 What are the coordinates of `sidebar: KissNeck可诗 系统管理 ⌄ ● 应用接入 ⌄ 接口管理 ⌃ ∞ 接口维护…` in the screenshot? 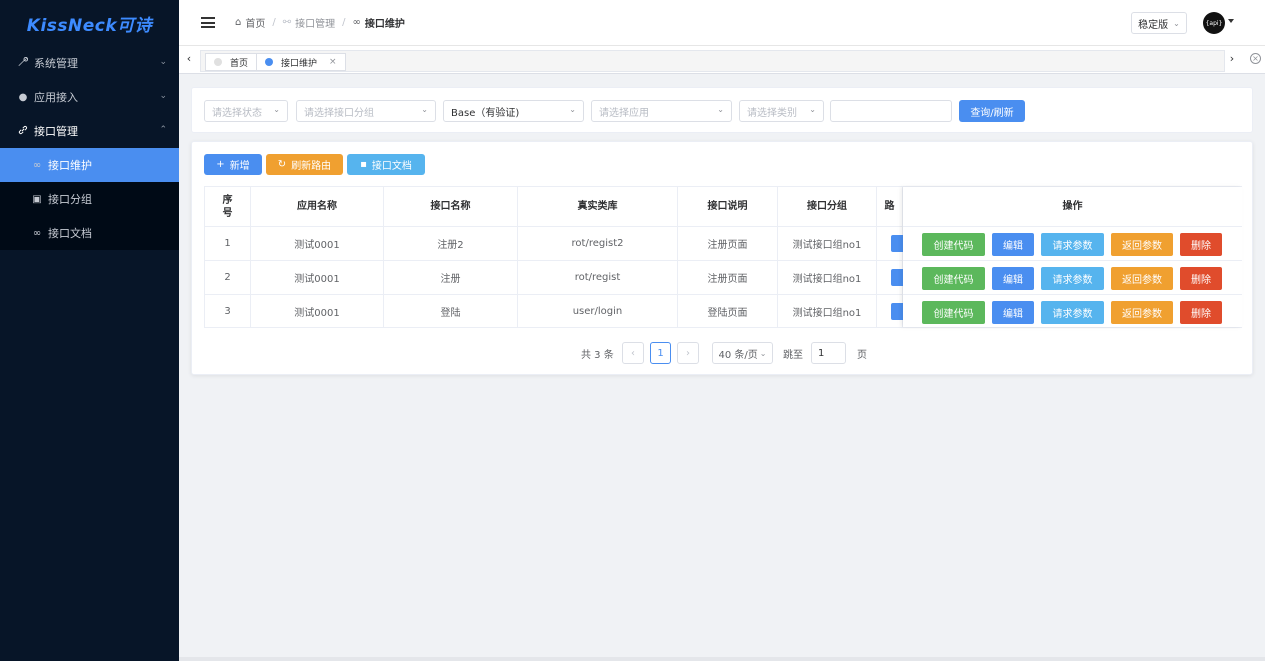 It's located at (89, 330).